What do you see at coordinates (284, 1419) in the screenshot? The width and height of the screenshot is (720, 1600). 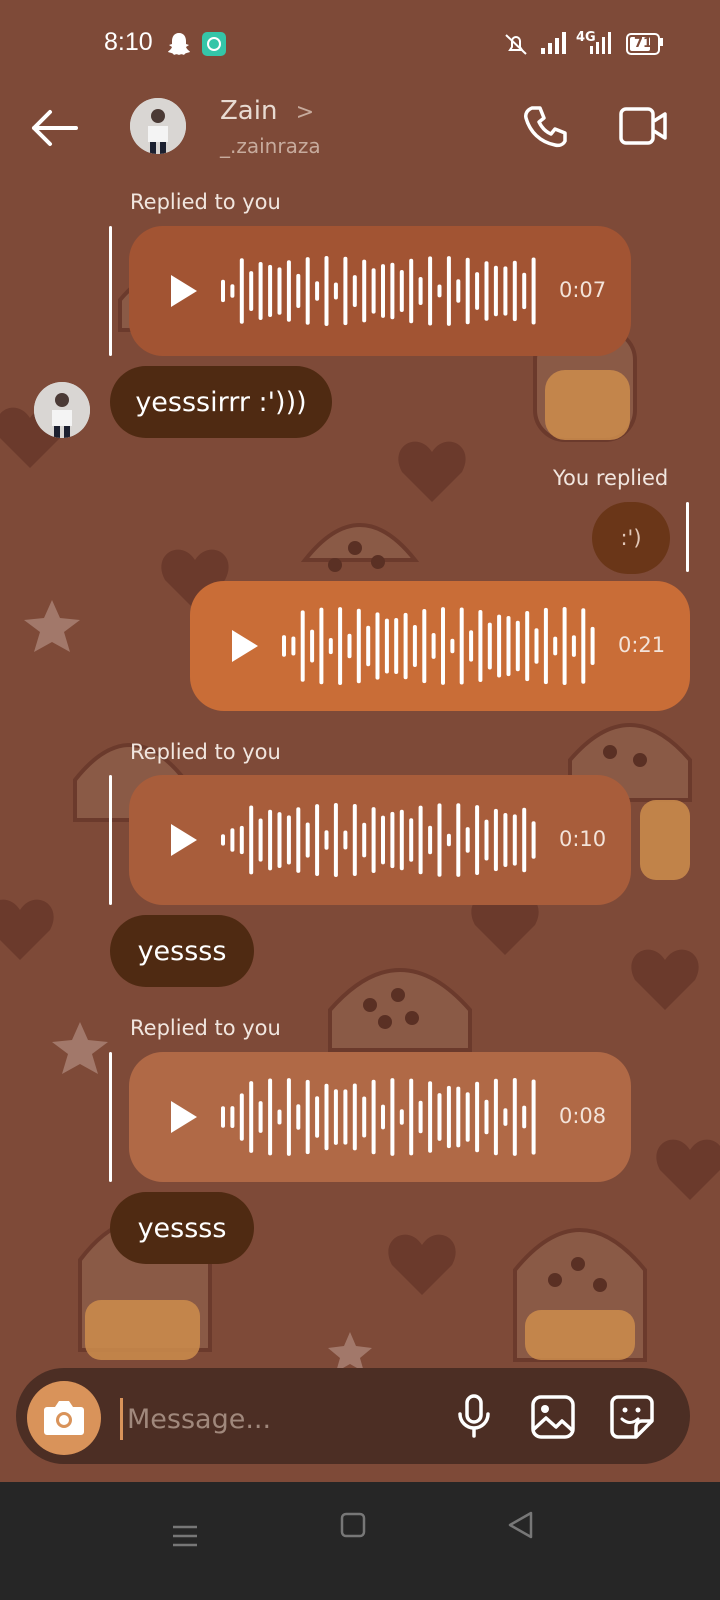 I see `message-input` at bounding box center [284, 1419].